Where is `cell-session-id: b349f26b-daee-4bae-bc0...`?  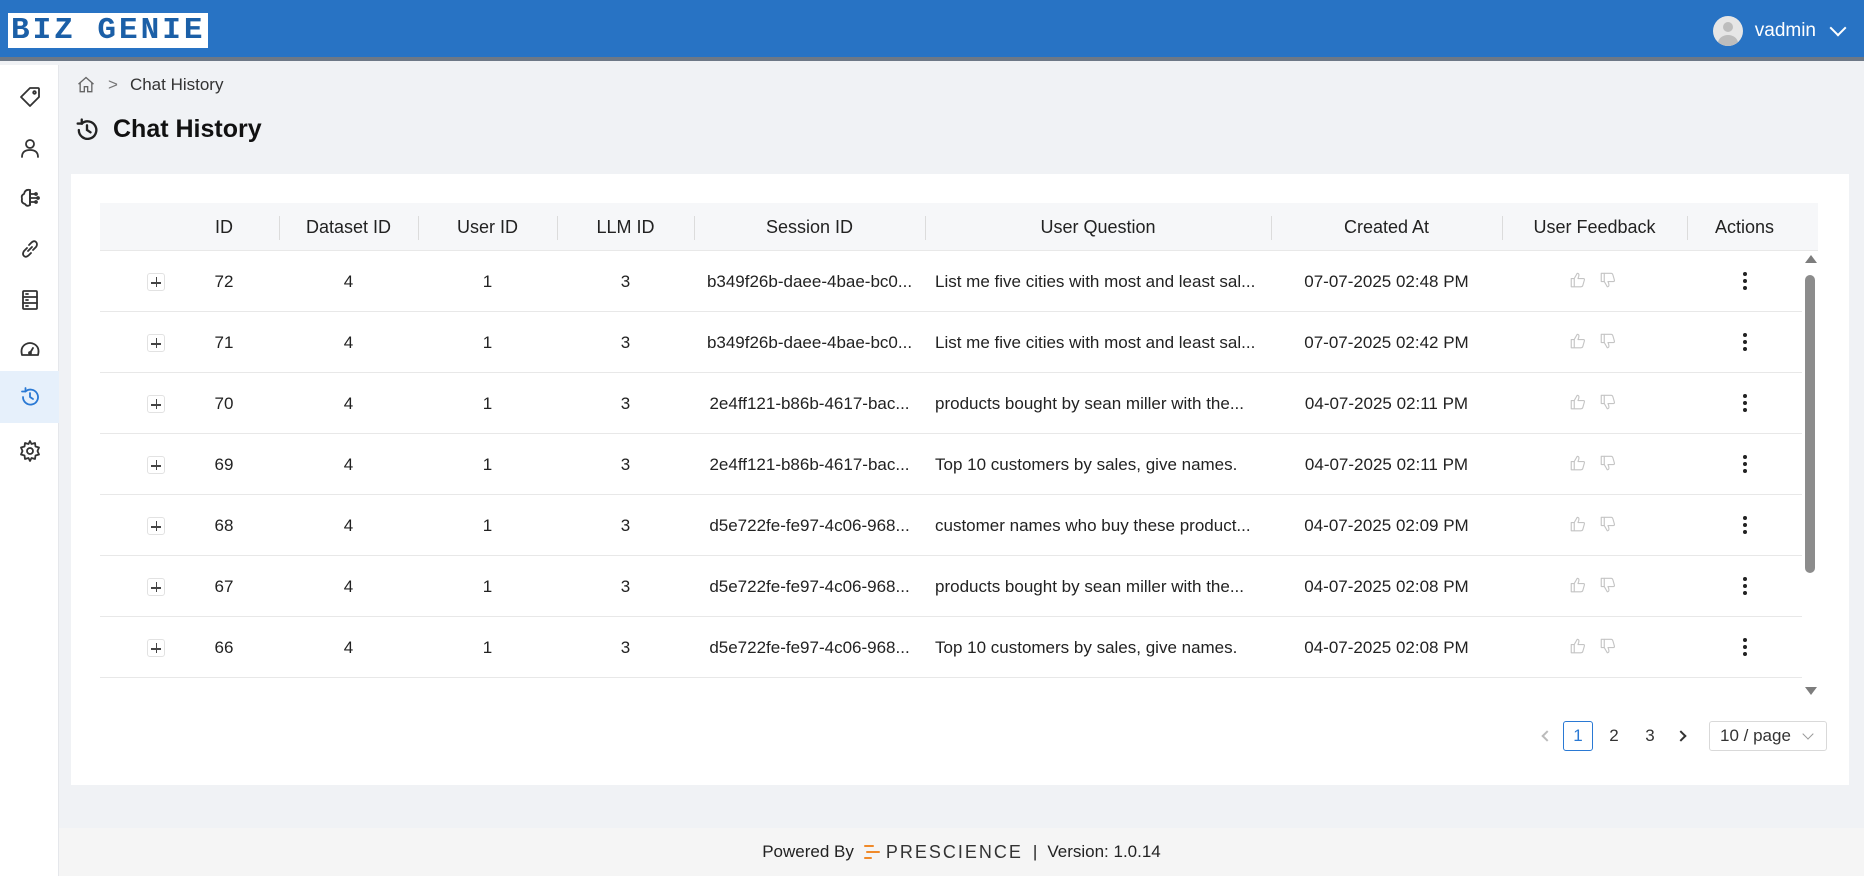 cell-session-id: b349f26b-daee-4bae-bc0... is located at coordinates (809, 281).